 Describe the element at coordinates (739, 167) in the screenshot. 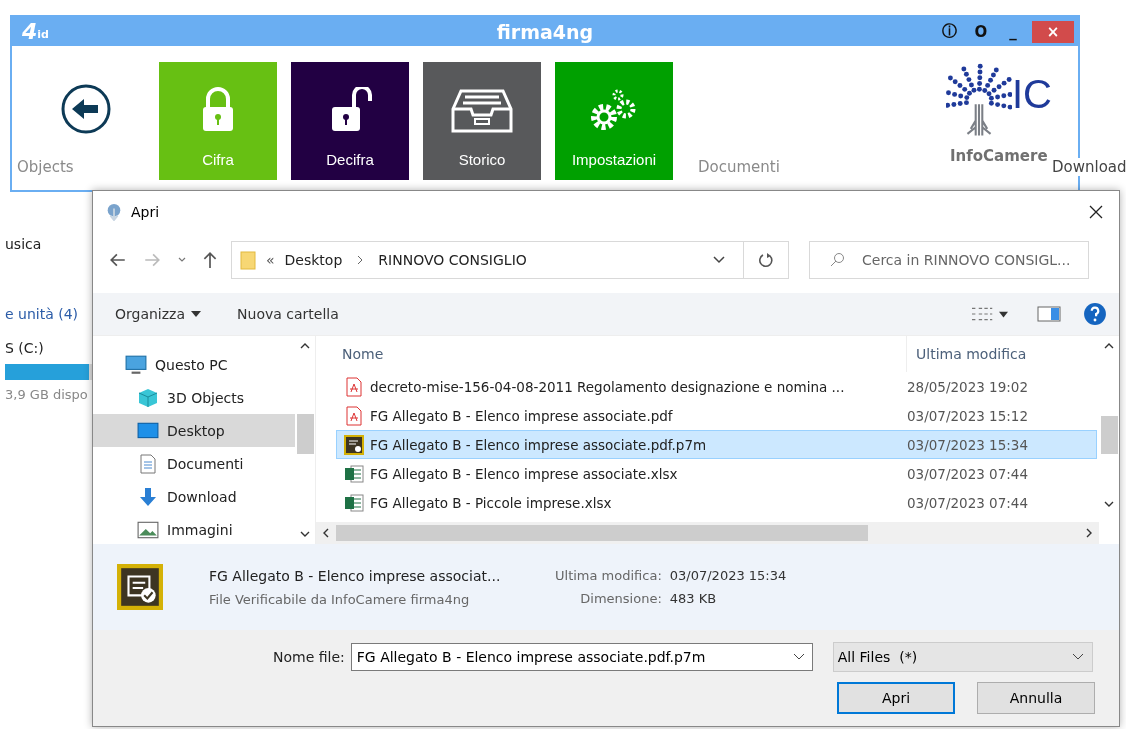

I see `ribbon-label: Documenti` at that location.